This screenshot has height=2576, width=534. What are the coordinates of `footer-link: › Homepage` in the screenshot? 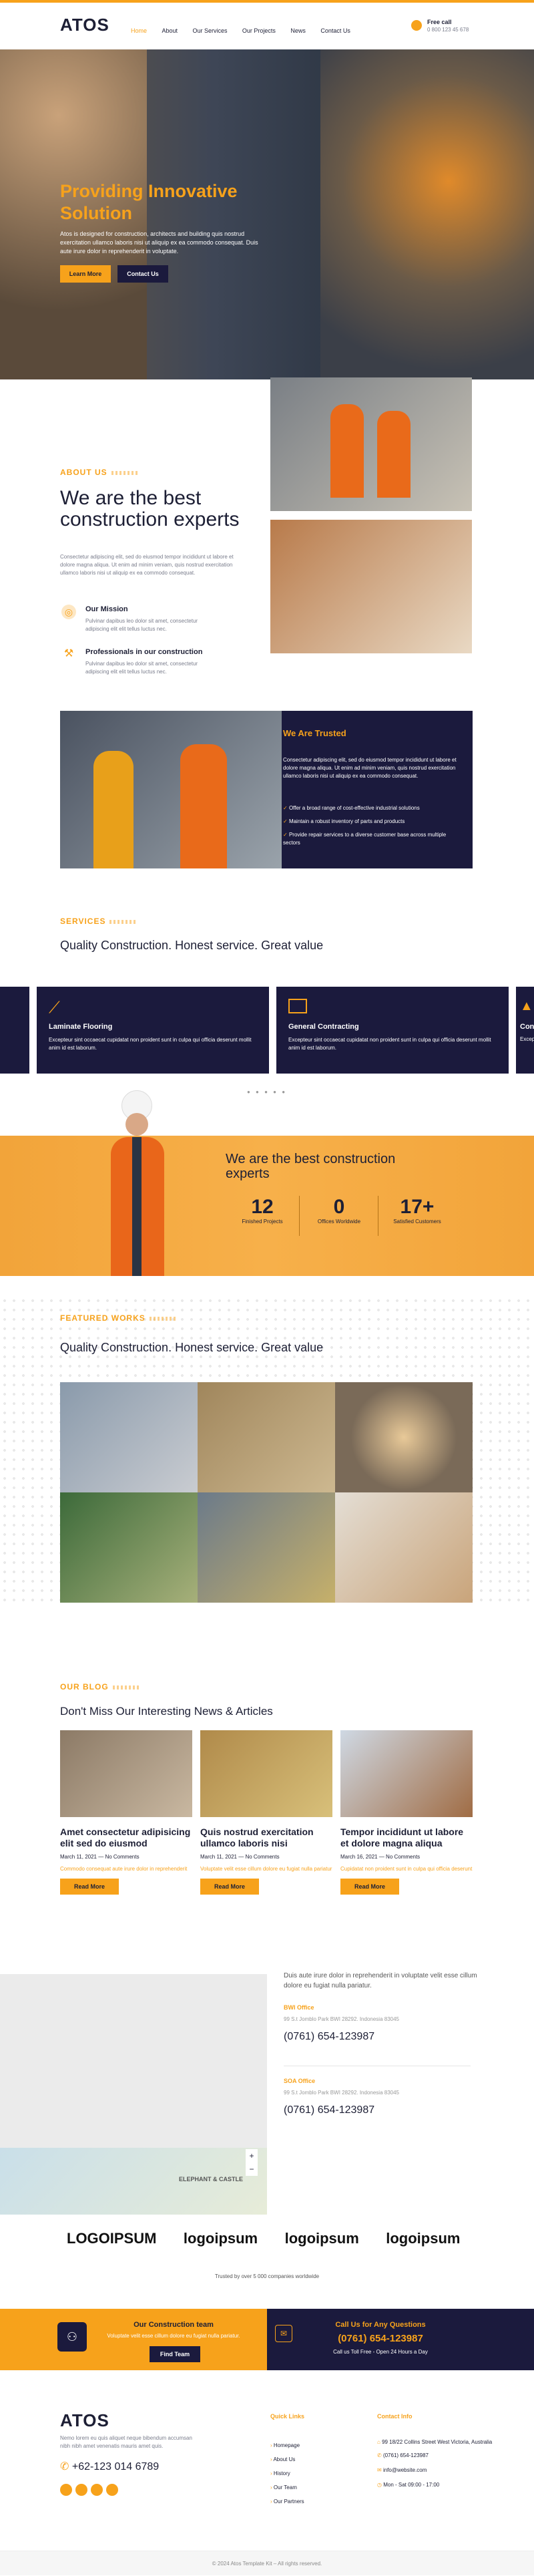 It's located at (287, 2445).